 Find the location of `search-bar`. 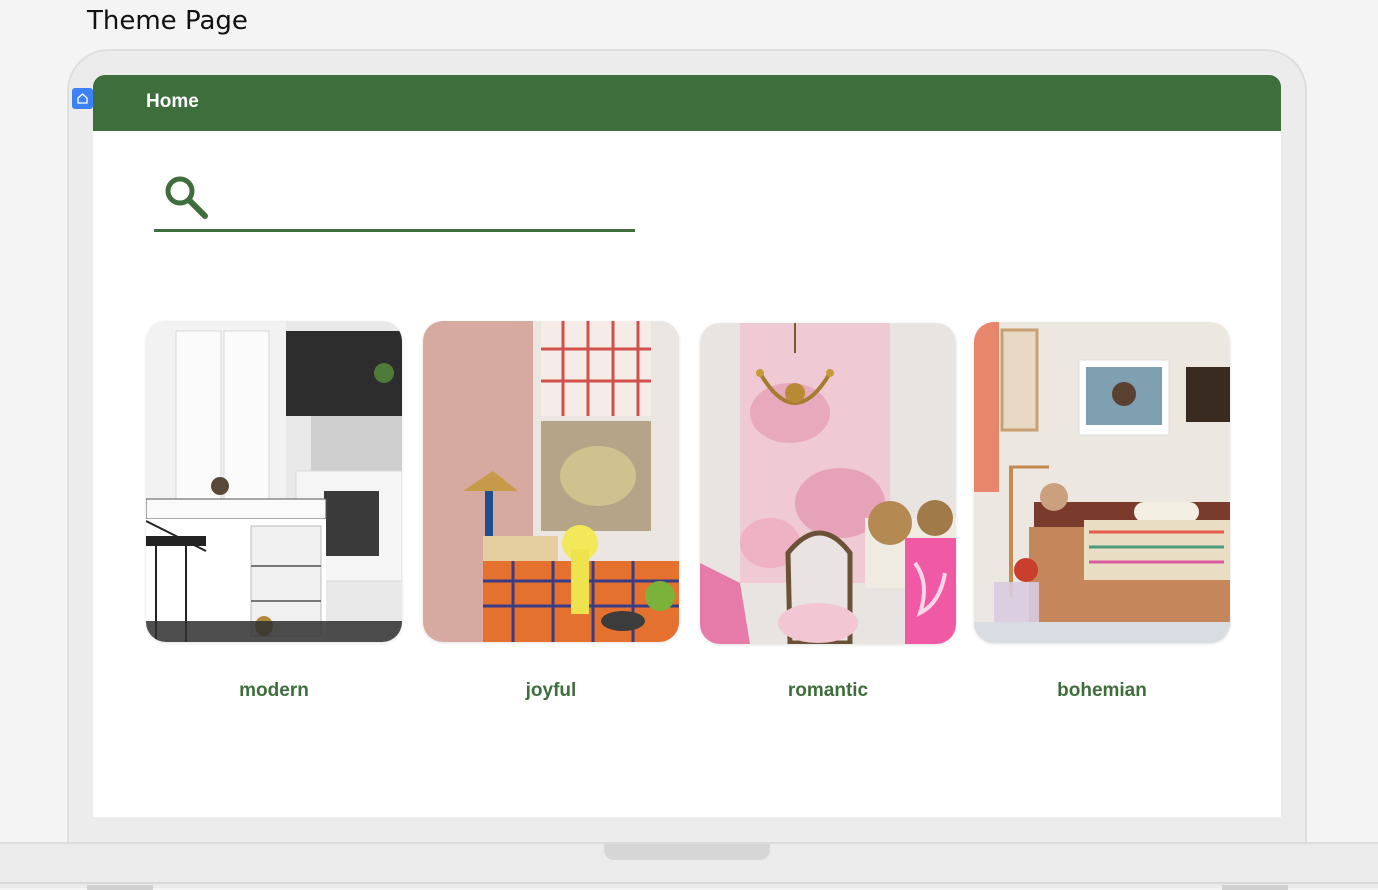

search-bar is located at coordinates (394, 200).